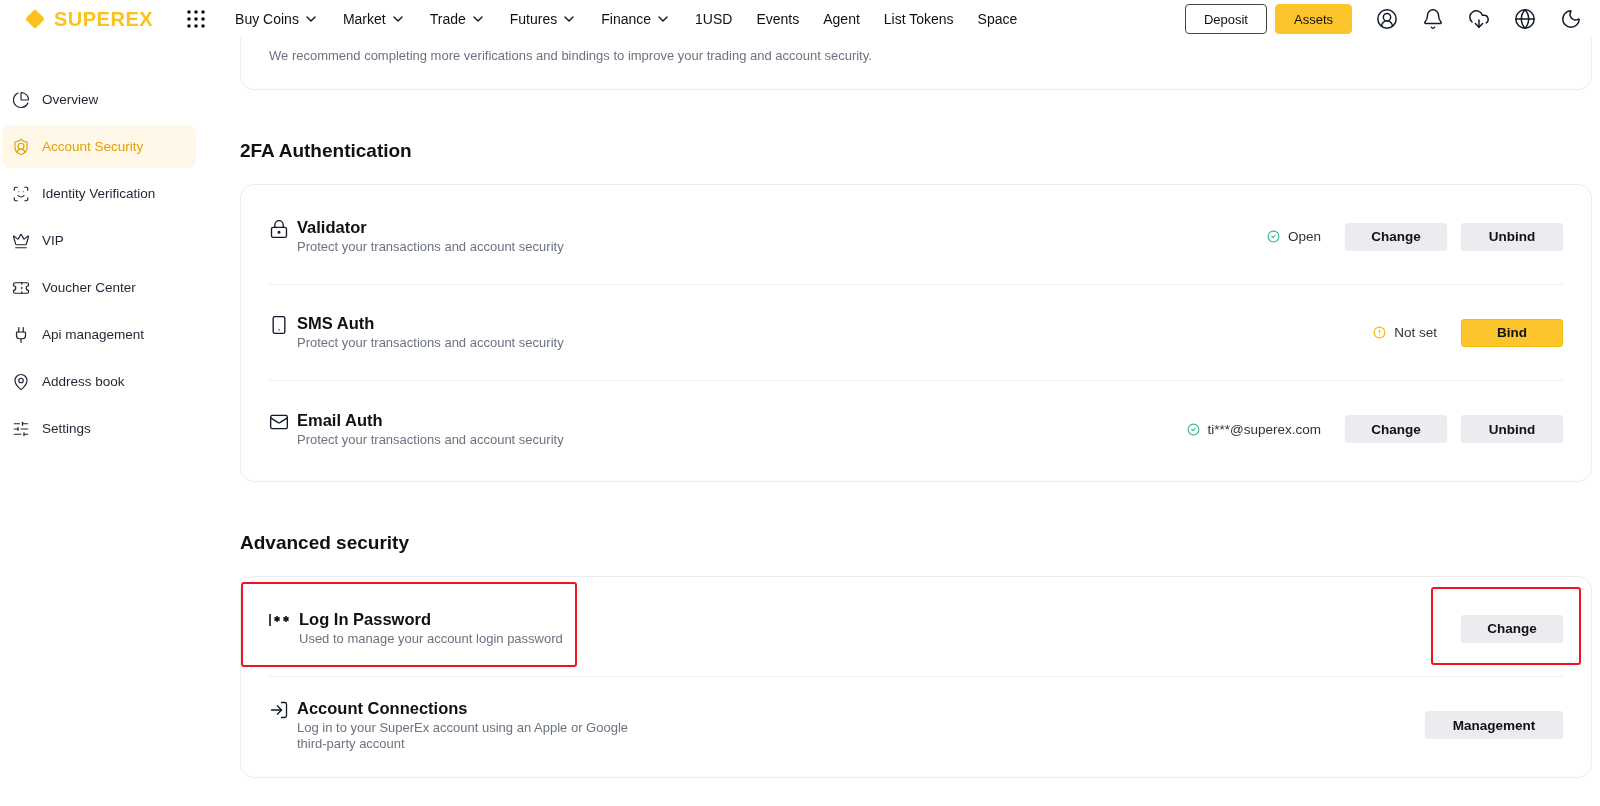 This screenshot has width=1600, height=806. Describe the element at coordinates (21, 146) in the screenshot. I see `shield-icon` at that location.